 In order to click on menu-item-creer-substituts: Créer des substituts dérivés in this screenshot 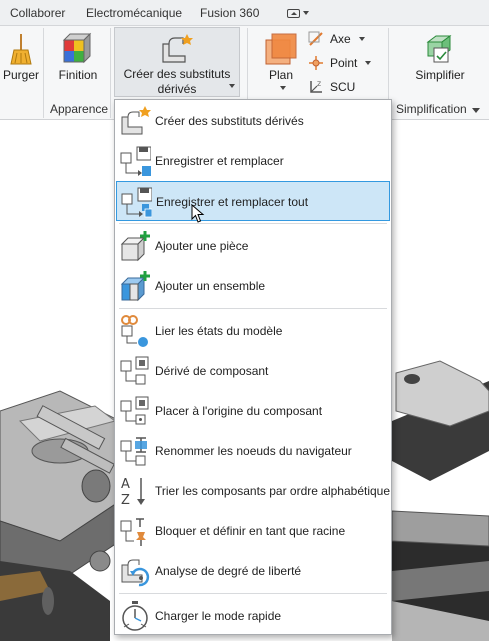, I will do `click(253, 121)`.